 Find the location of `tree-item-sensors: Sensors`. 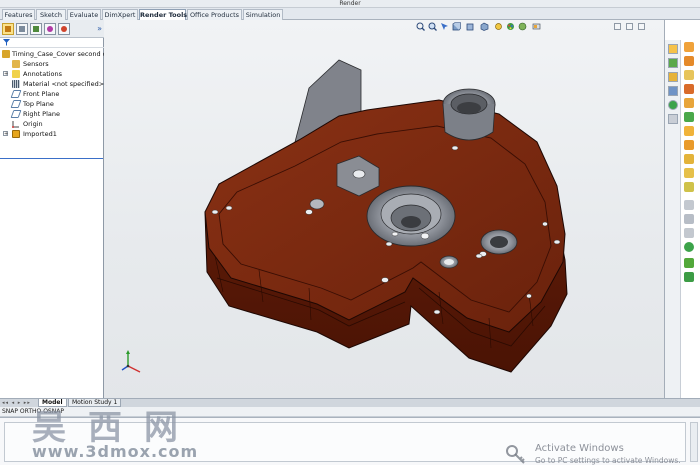

tree-item-sensors: Sensors is located at coordinates (52, 64).